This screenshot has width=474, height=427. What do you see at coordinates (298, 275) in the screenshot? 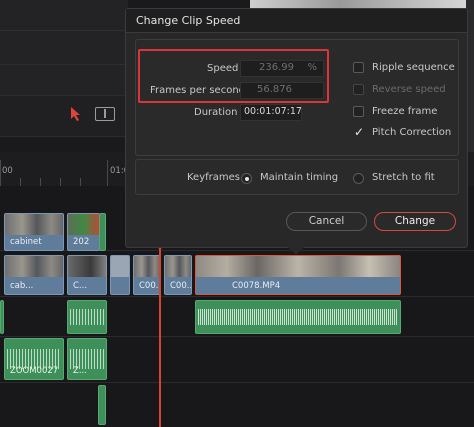
I see `selected-video-clip: C0078.MP4` at bounding box center [298, 275].